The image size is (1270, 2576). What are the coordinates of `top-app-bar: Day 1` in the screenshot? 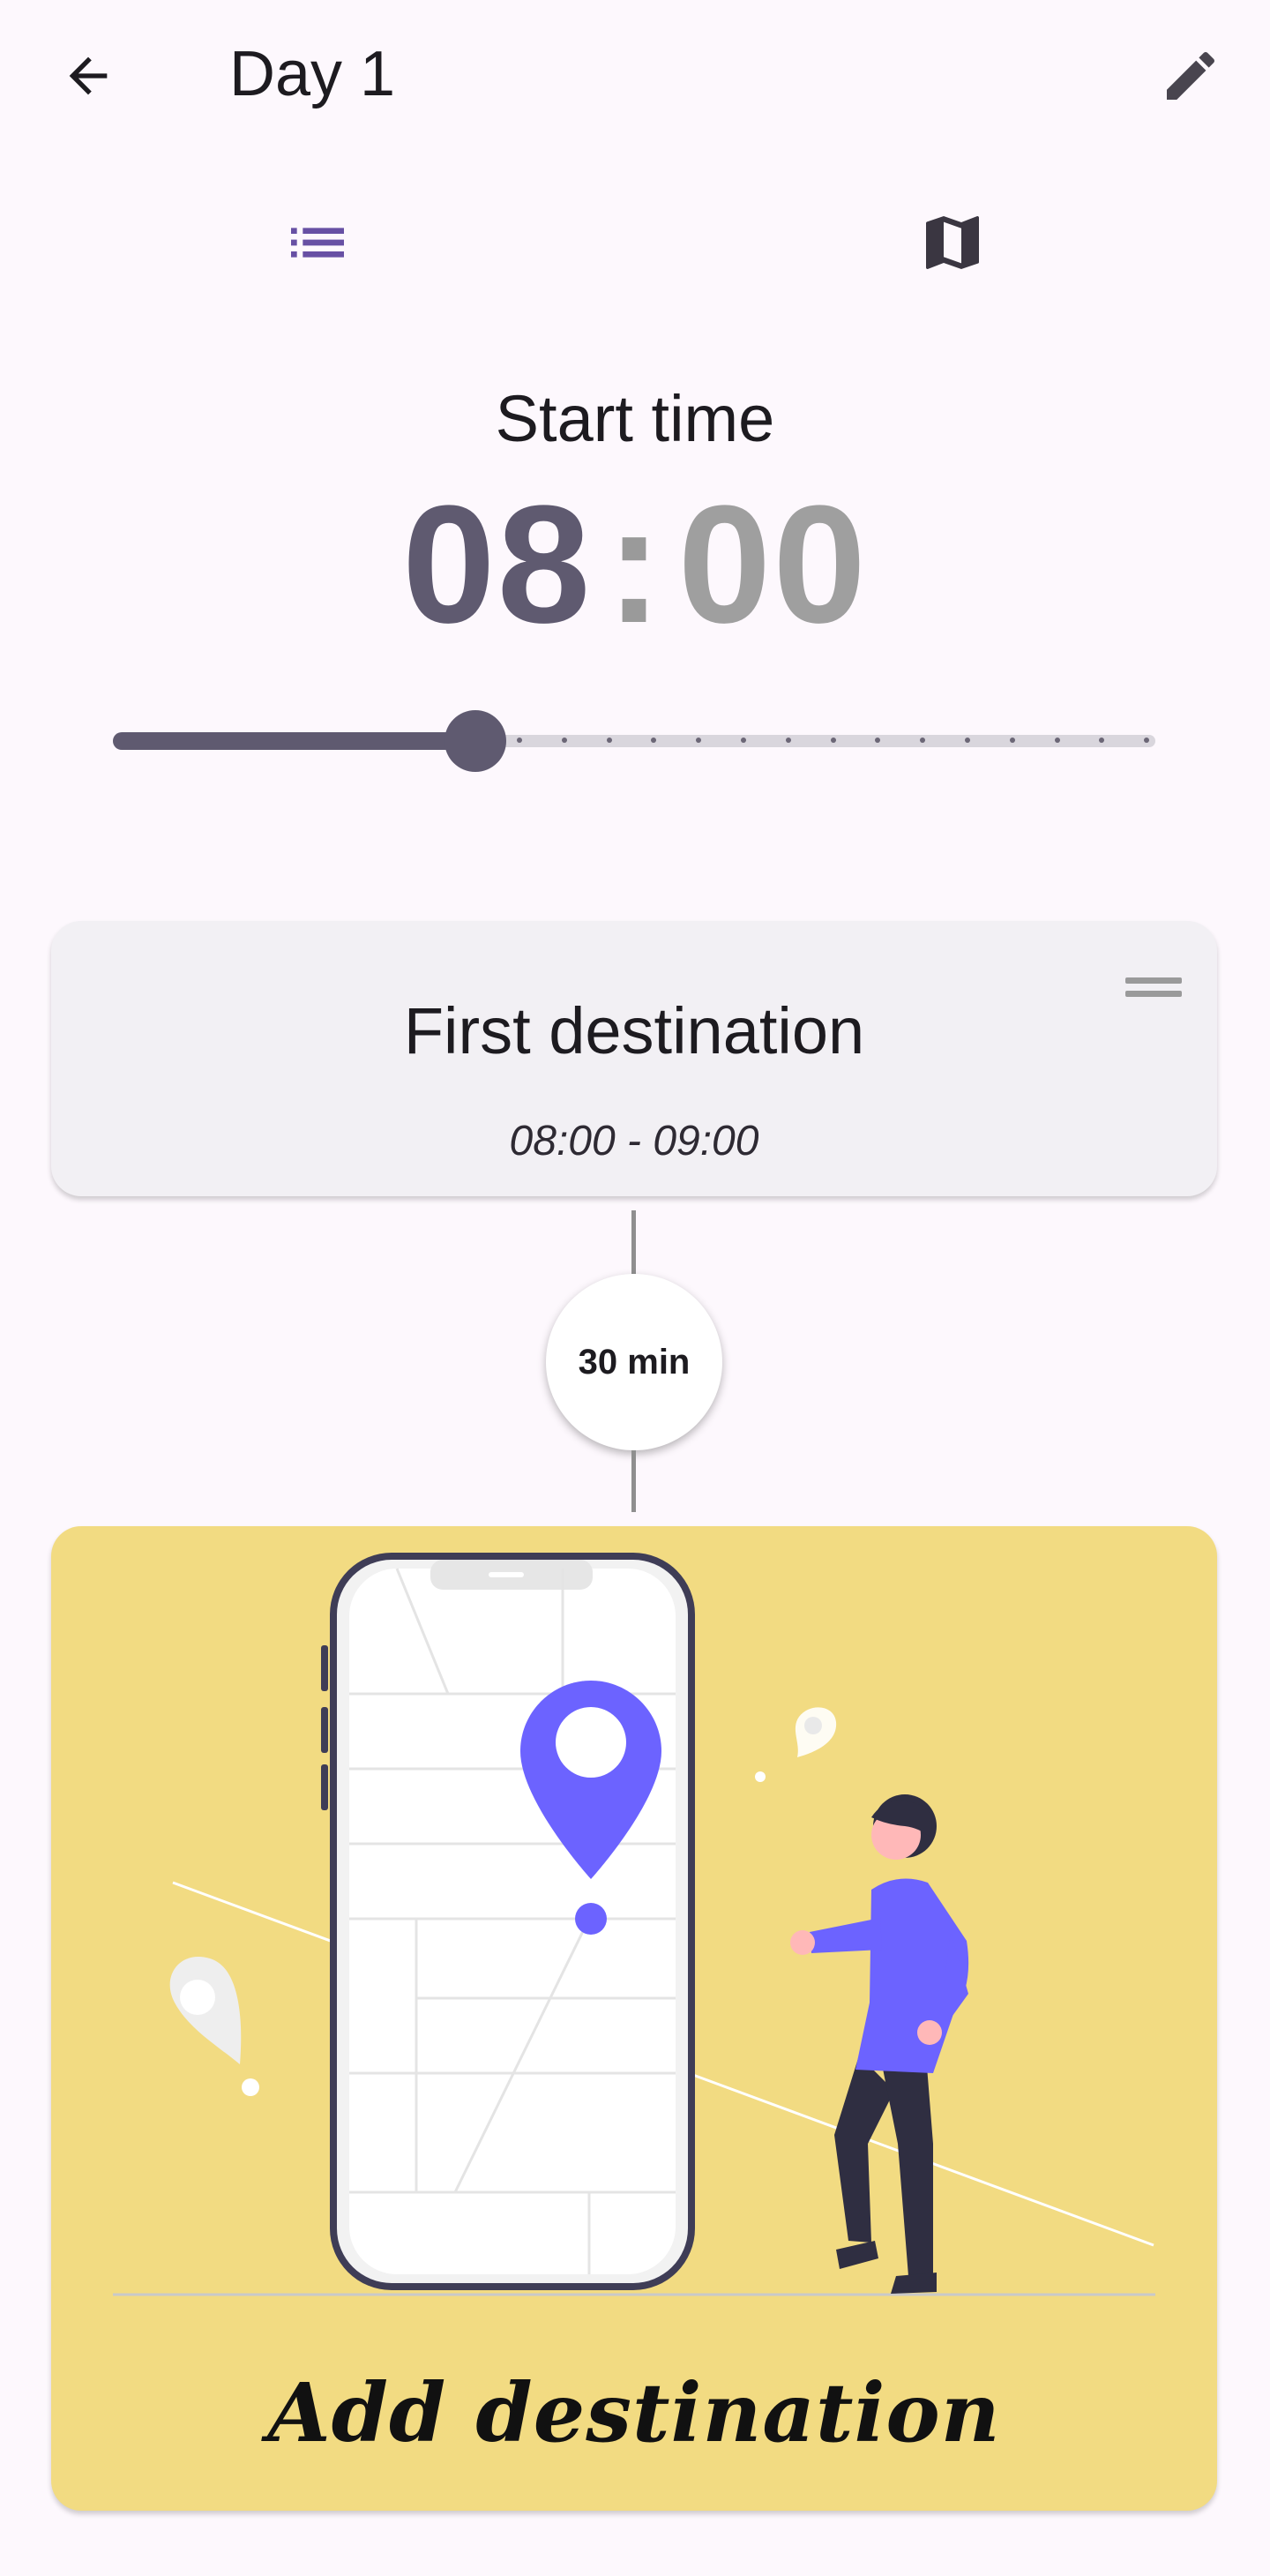 It's located at (635, 75).